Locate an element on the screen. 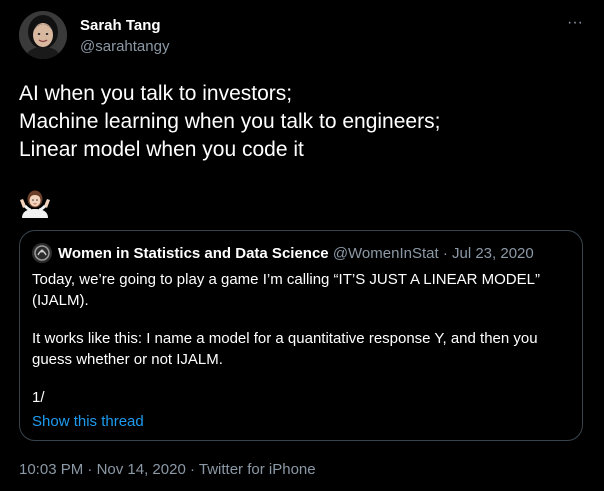 The image size is (604, 491). more-options-button: ··· is located at coordinates (575, 25).